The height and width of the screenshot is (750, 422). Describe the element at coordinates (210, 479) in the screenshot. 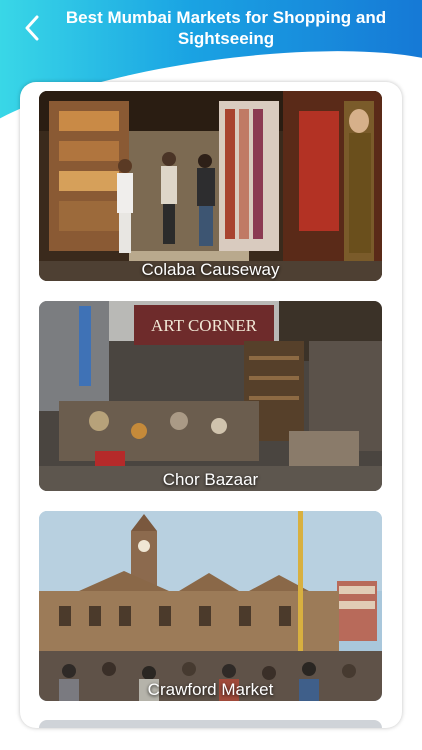

I see `market-name: Chor Bazaar` at that location.